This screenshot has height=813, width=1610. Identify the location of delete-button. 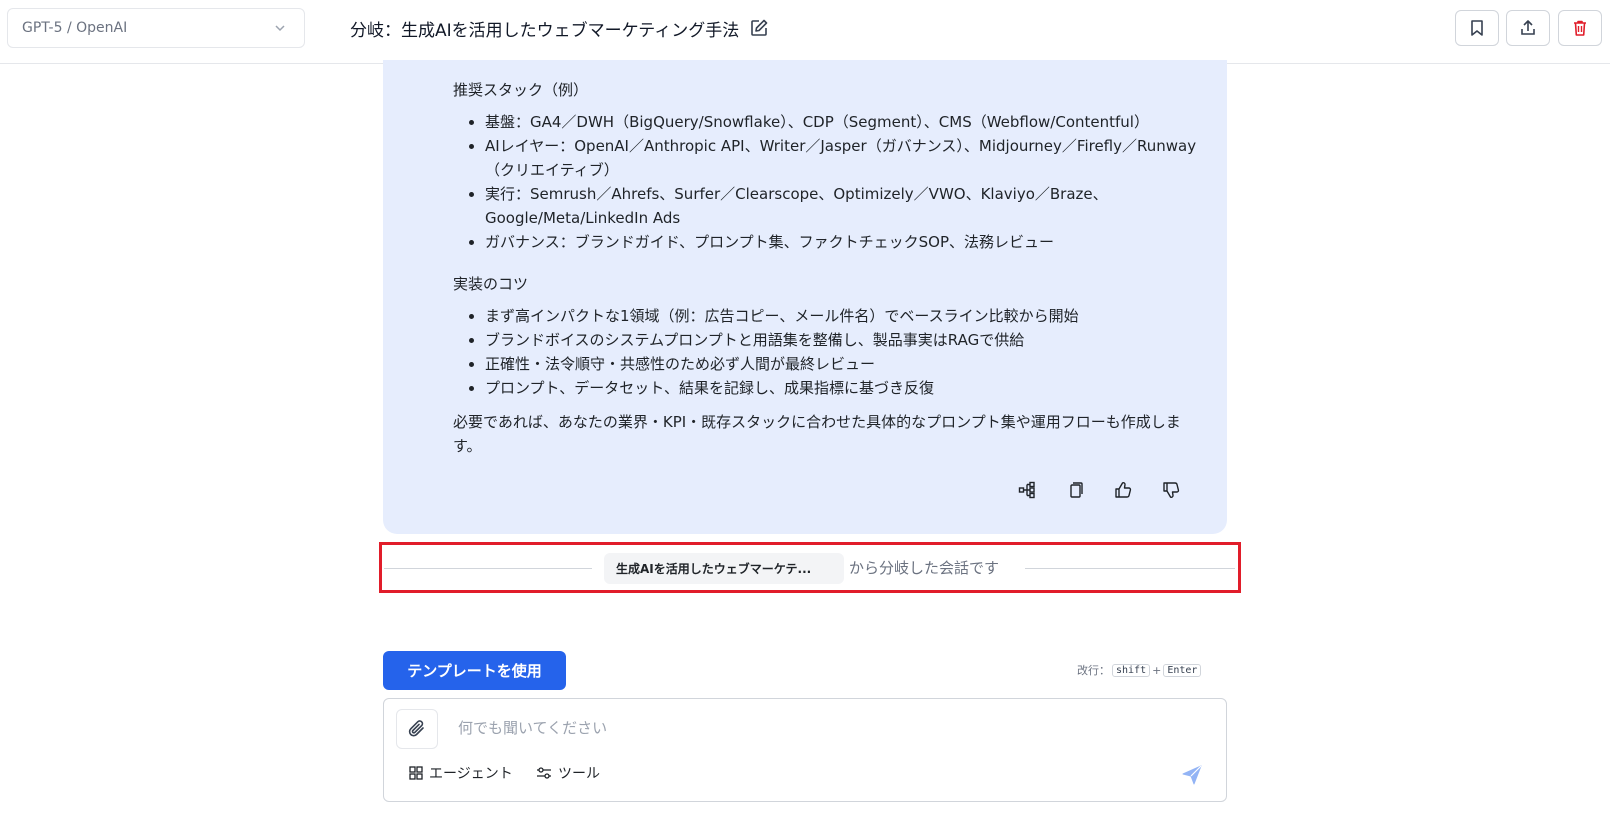
(1580, 28).